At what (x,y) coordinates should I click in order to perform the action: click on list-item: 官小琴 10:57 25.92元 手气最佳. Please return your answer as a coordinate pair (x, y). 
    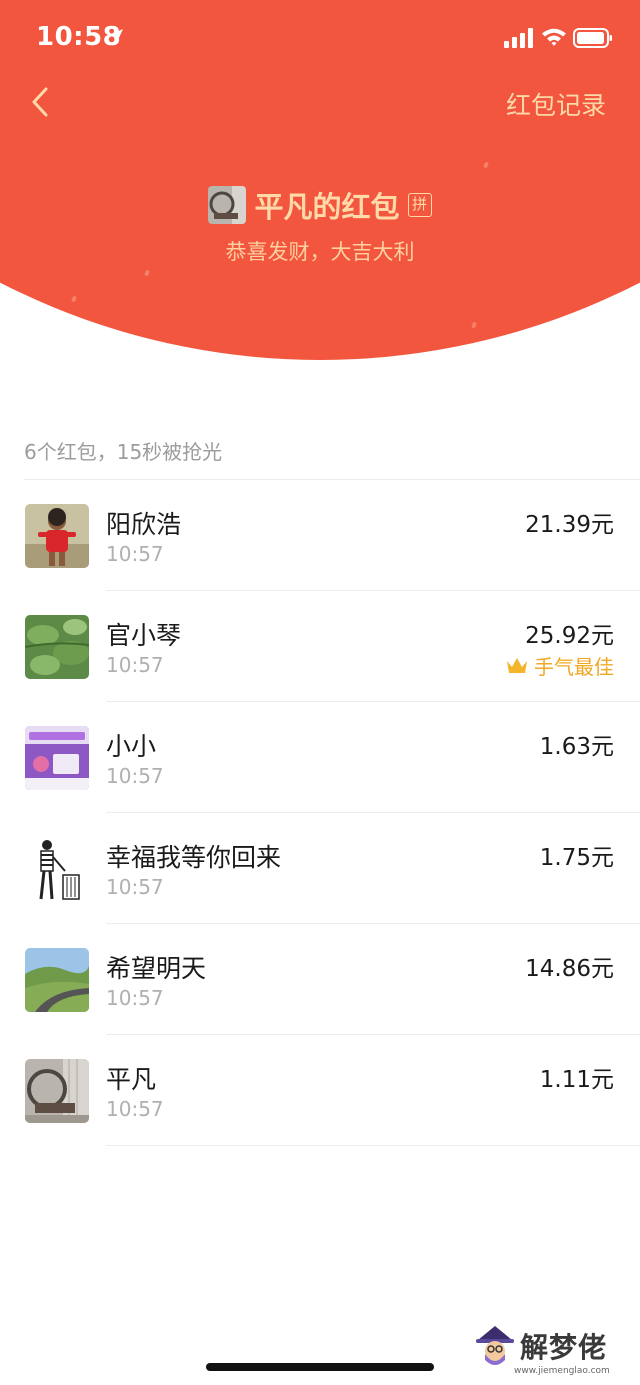
    Looking at the image, I should click on (320, 646).